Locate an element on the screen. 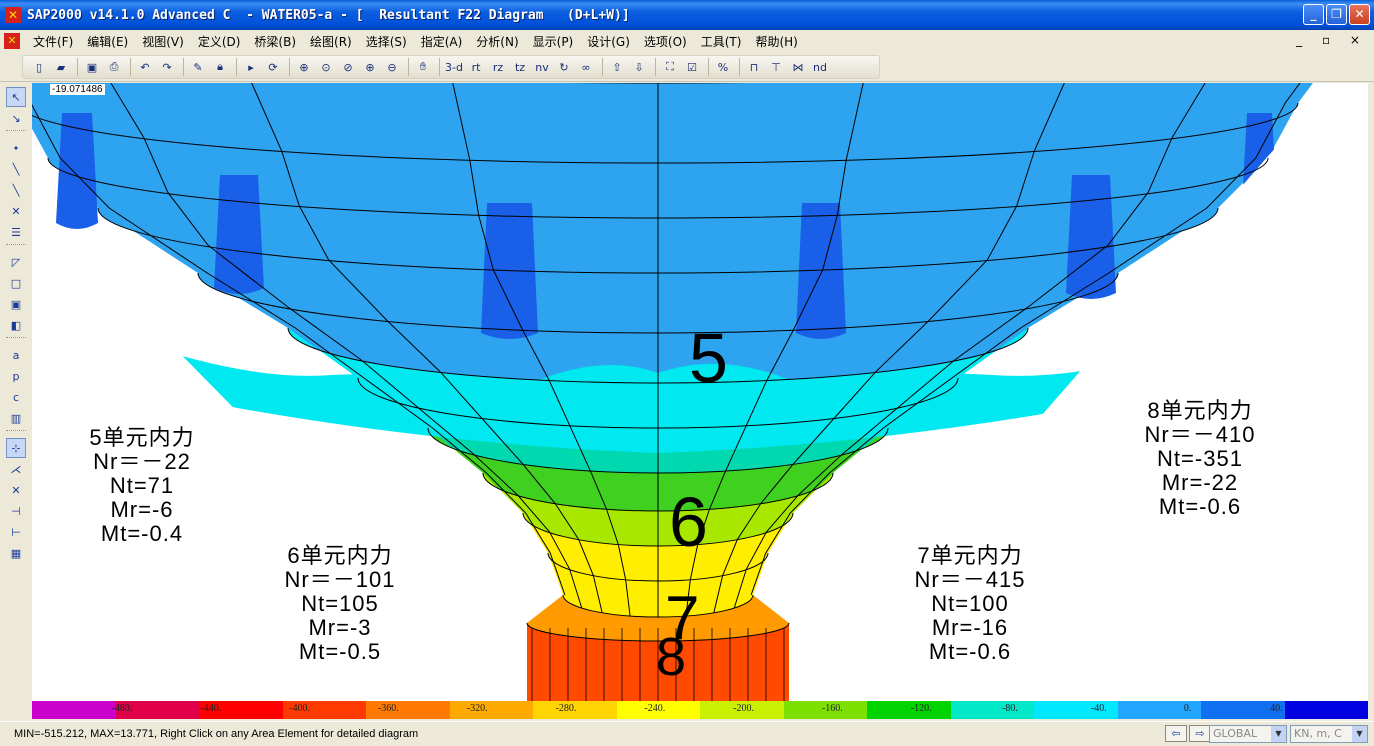  view-tz-button: tz is located at coordinates (520, 67).